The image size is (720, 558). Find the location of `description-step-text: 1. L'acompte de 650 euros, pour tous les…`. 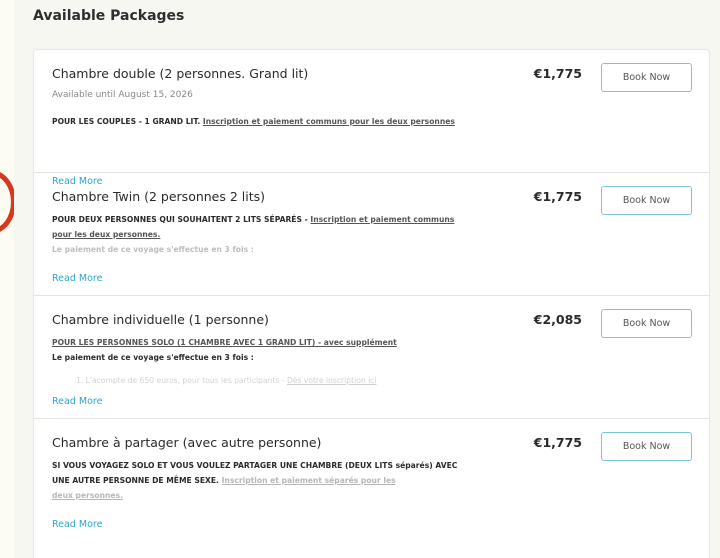

description-step-text: 1. L'acompte de 650 euros, pour tous les… is located at coordinates (181, 380).